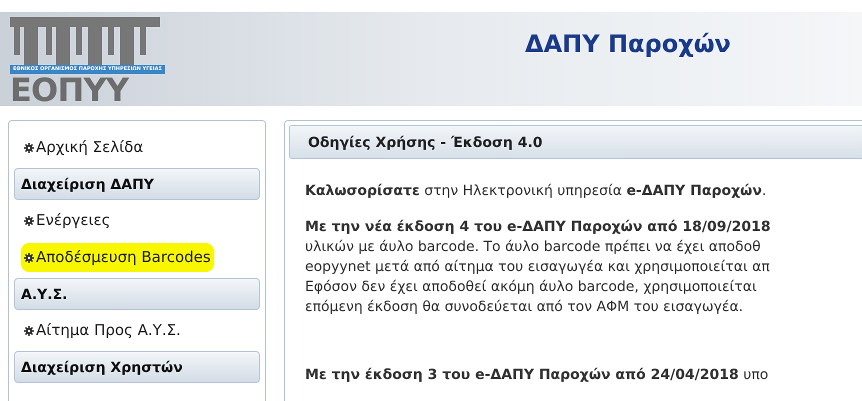 This screenshot has height=401, width=862. What do you see at coordinates (533, 247) in the screenshot?
I see `body-text-line: υλικών με άυλο barcode. Το άυλο barcode πρέπει να έχει αποδοθ` at bounding box center [533, 247].